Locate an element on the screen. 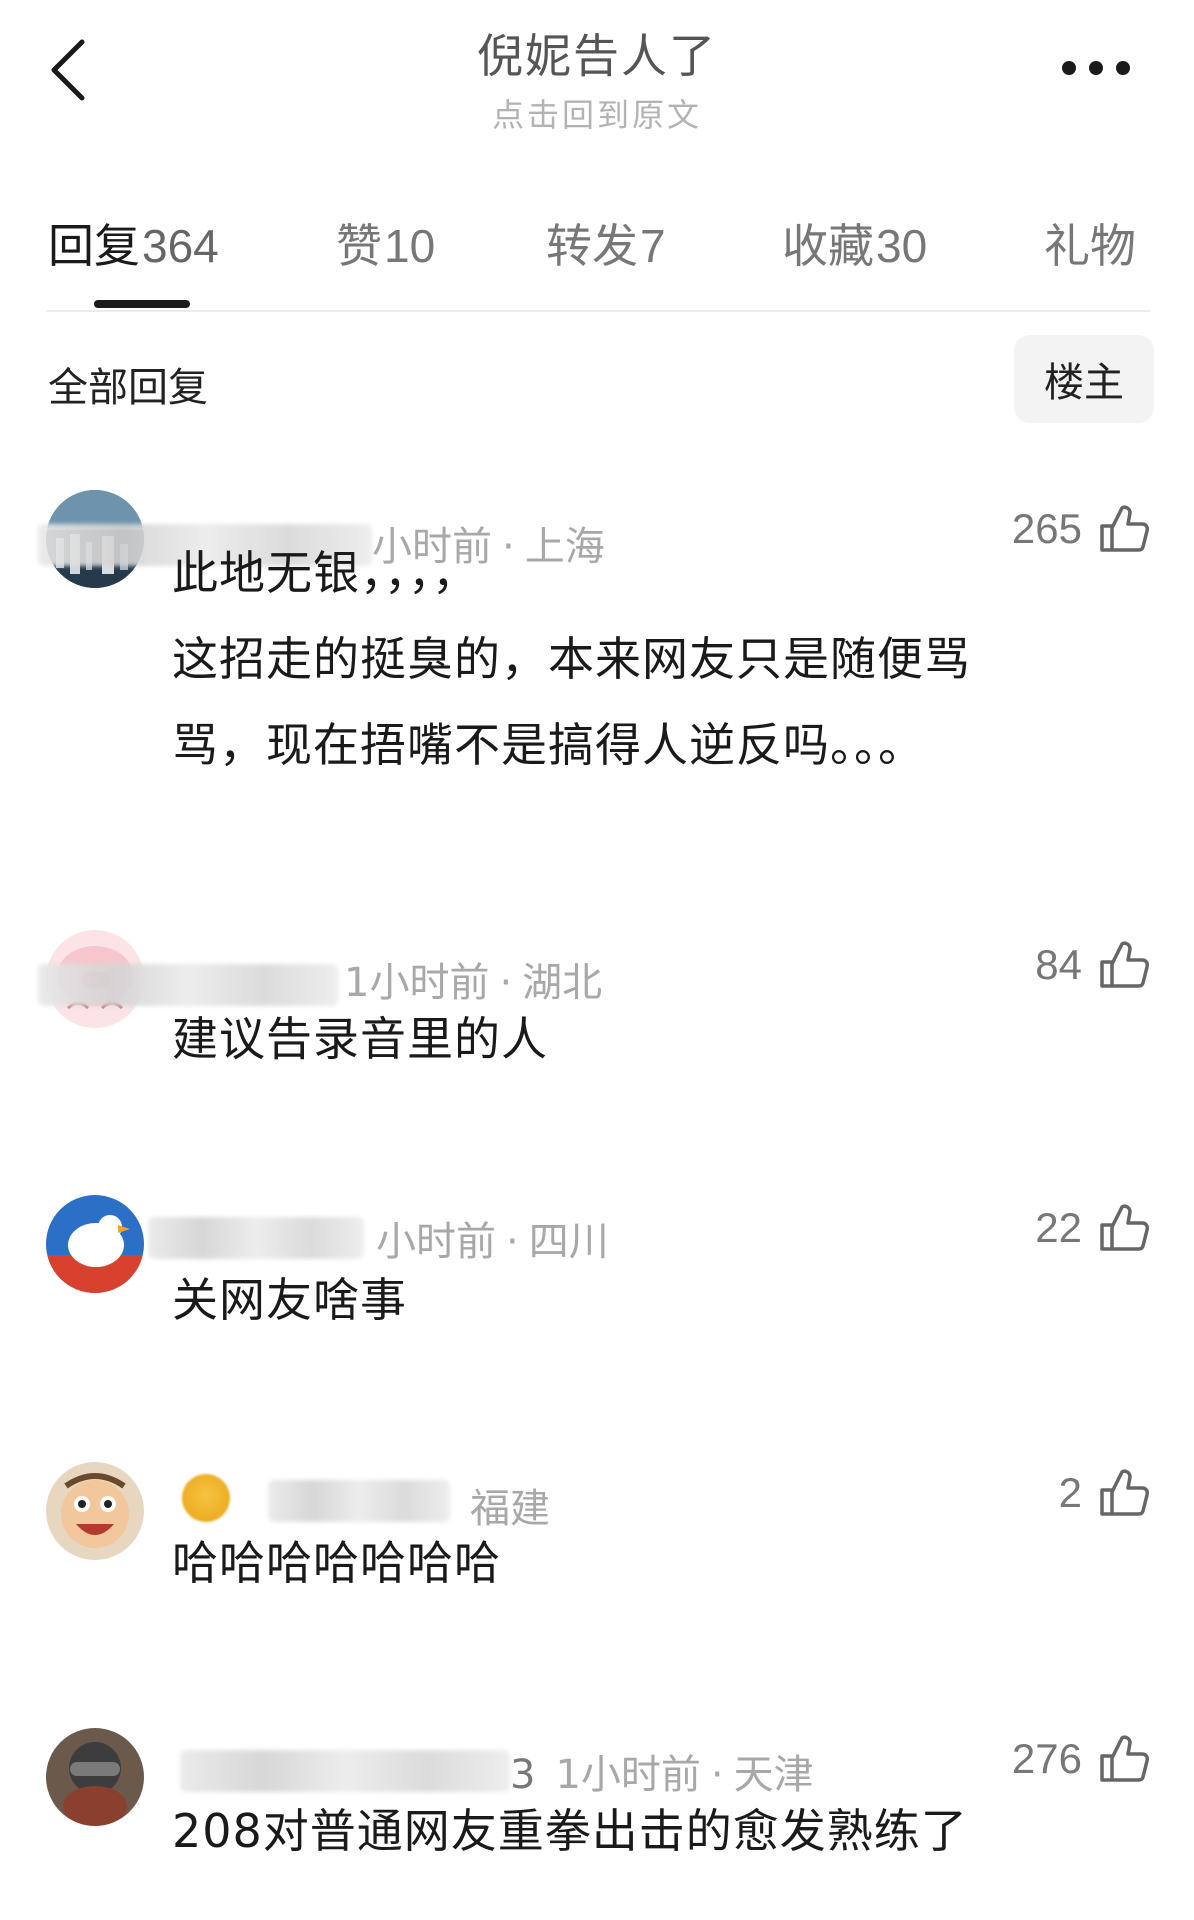 This screenshot has height=1920, width=1194. tab-favorites: 收藏30 is located at coordinates (854, 243).